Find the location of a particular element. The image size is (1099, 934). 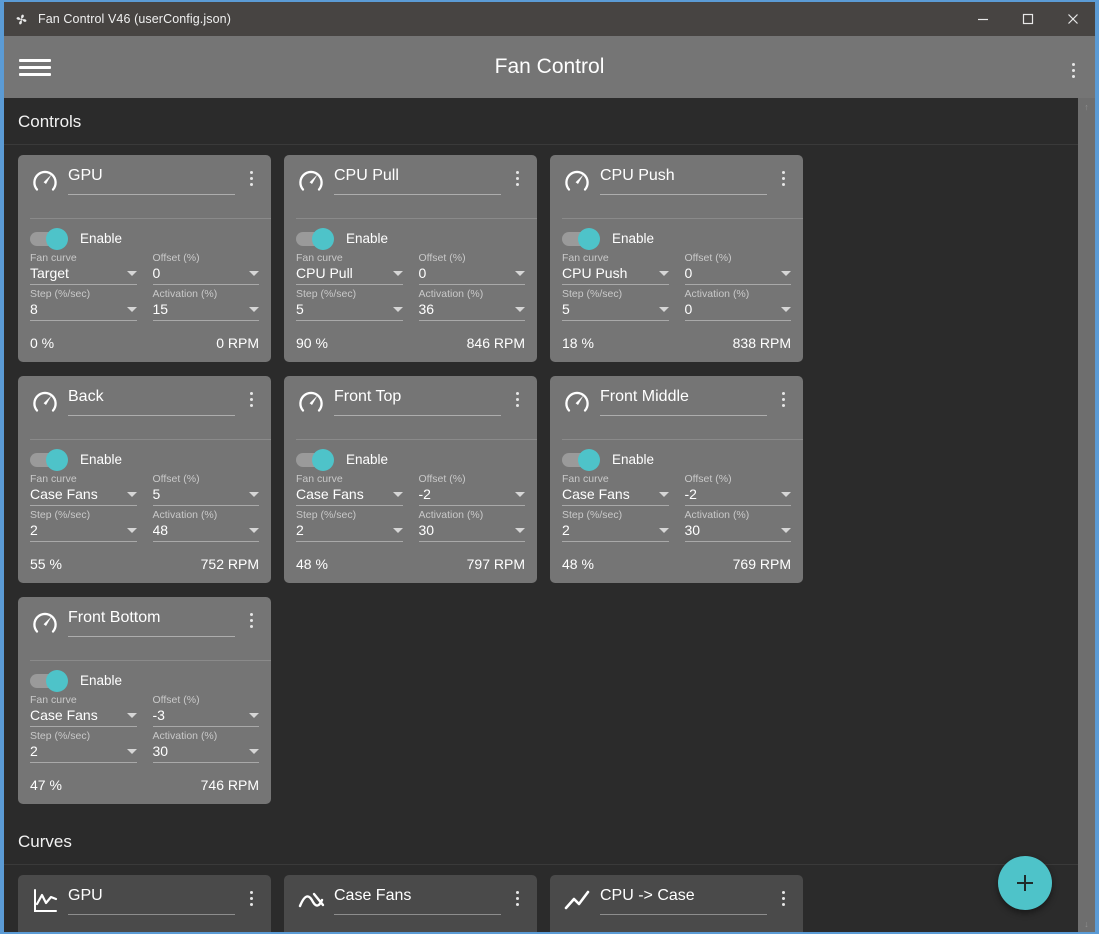

offset-dropdown: -3 is located at coordinates (205, 717).